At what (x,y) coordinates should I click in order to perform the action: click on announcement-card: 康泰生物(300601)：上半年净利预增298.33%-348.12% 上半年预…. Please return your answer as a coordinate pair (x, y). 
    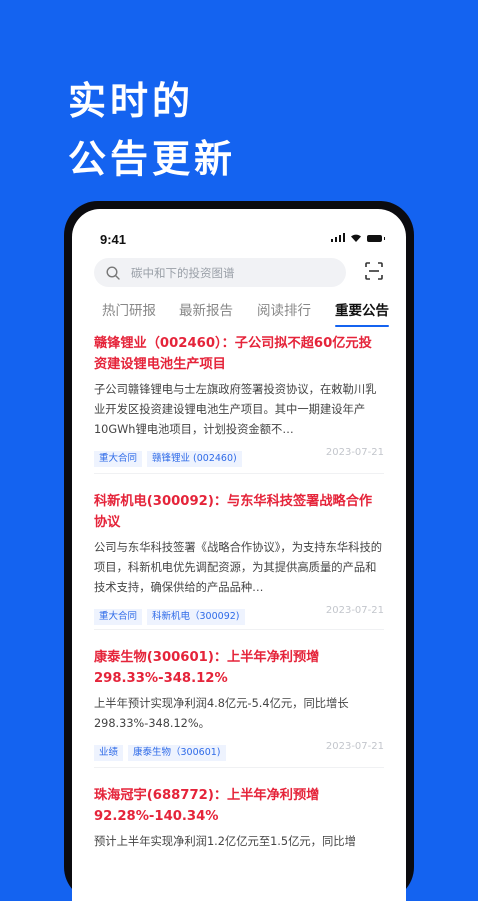
    Looking at the image, I should click on (239, 704).